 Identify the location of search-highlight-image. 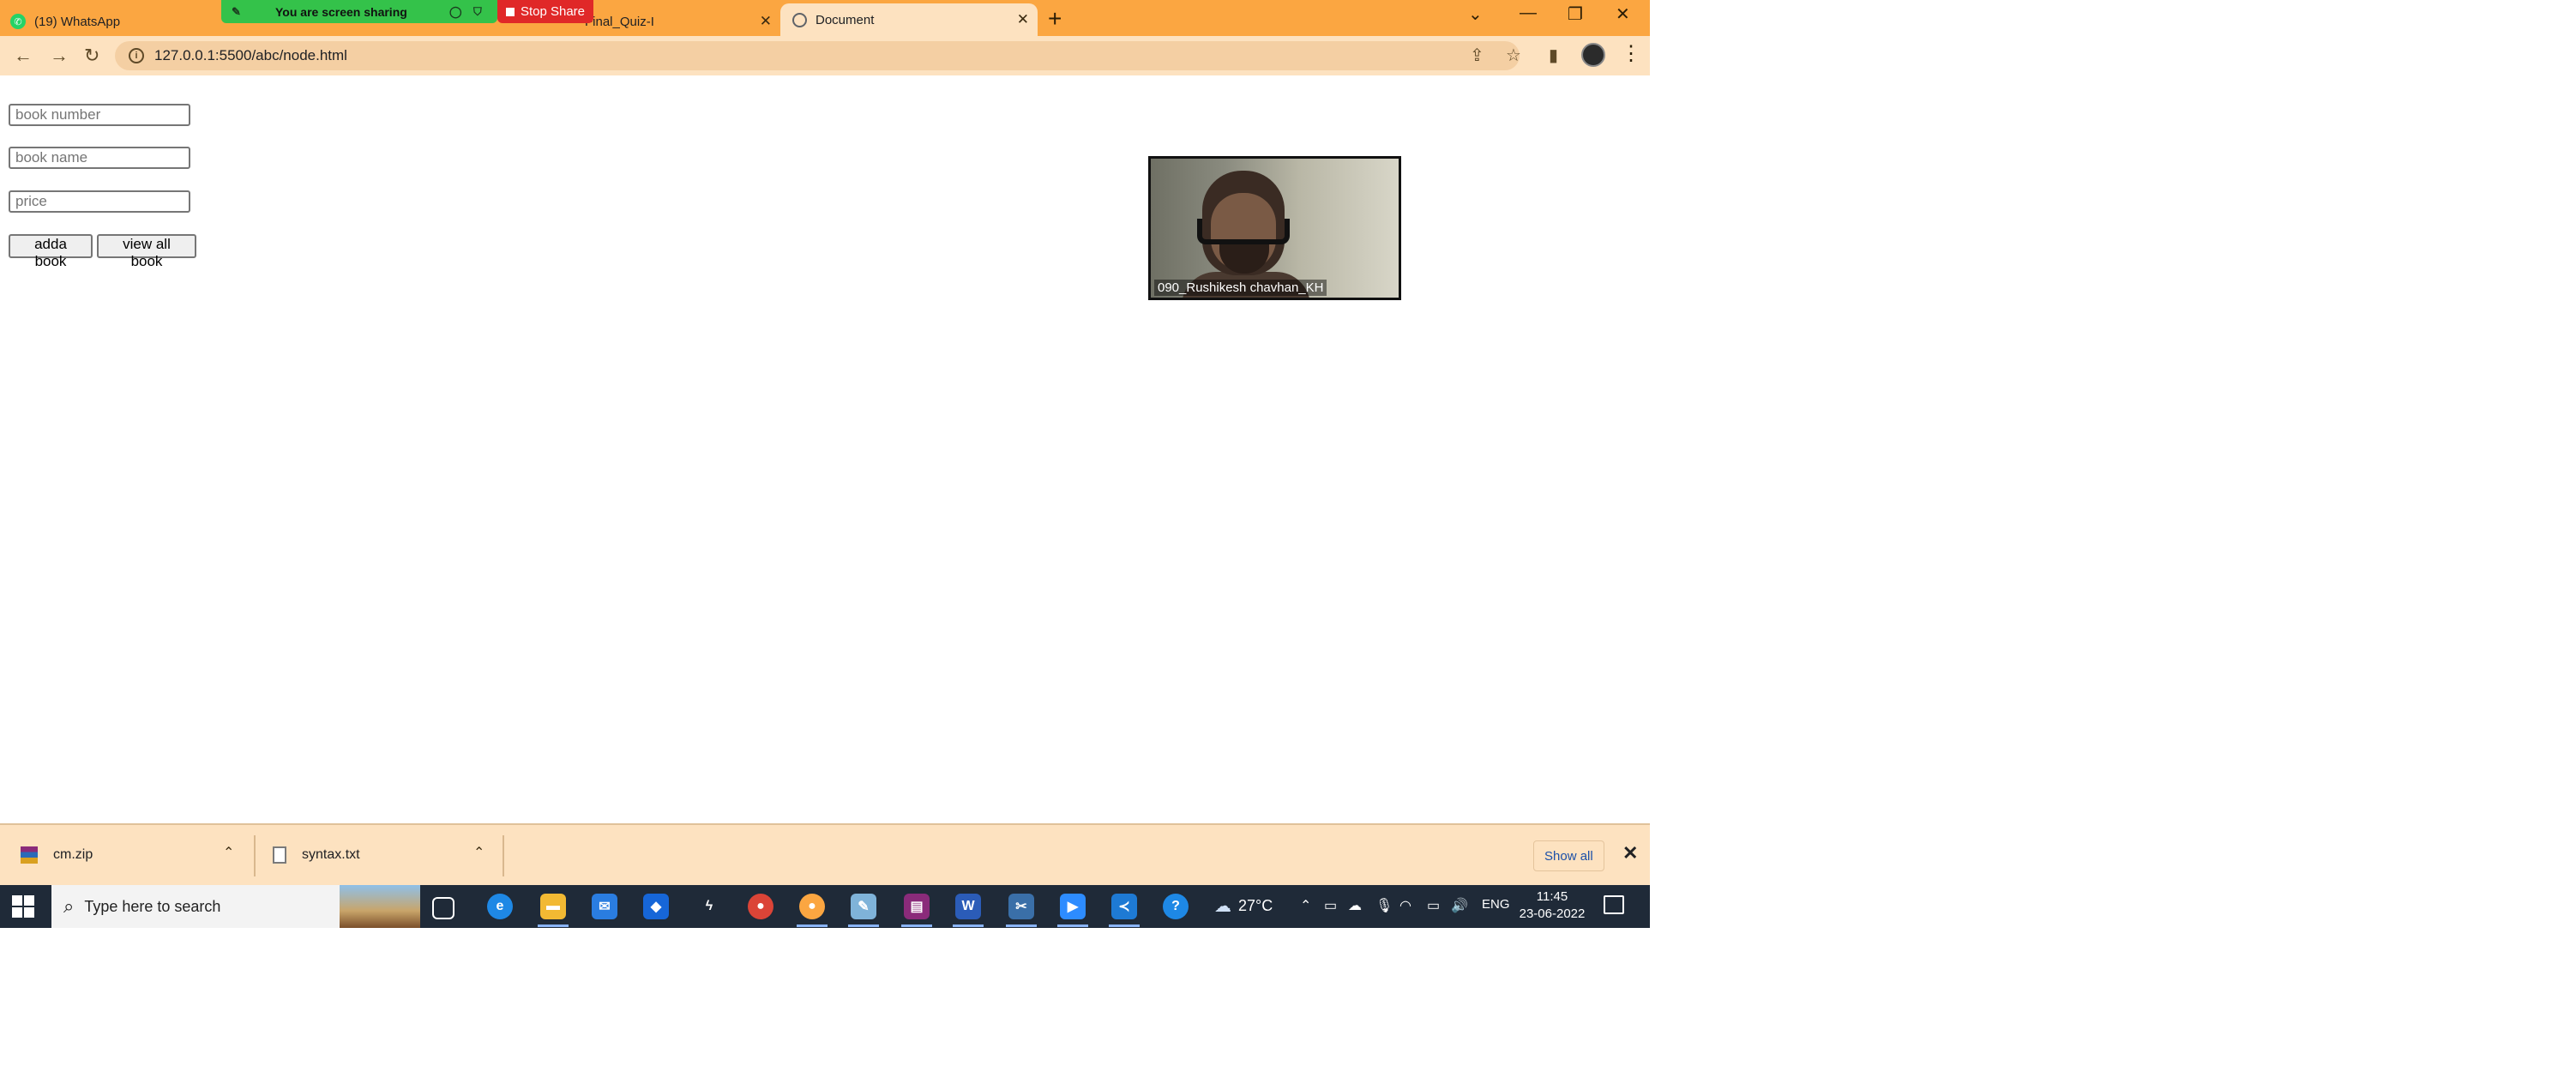
(380, 906).